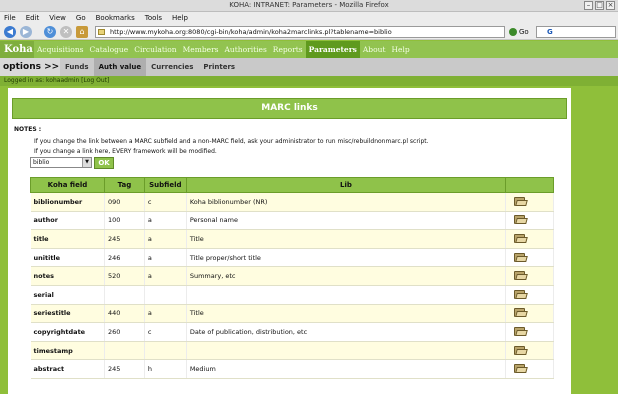  What do you see at coordinates (309, 81) in the screenshot?
I see `login-status: Logged in as: kohaadmin [Log Out]` at bounding box center [309, 81].